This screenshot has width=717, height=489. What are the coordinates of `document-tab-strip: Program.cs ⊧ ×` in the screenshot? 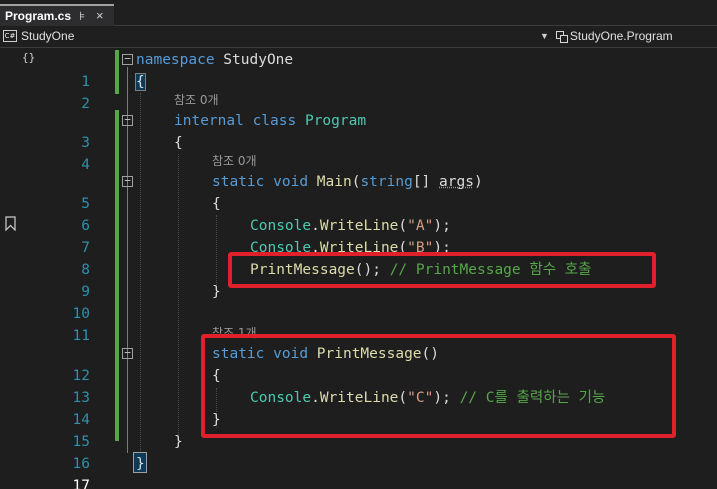 It's located at (358, 13).